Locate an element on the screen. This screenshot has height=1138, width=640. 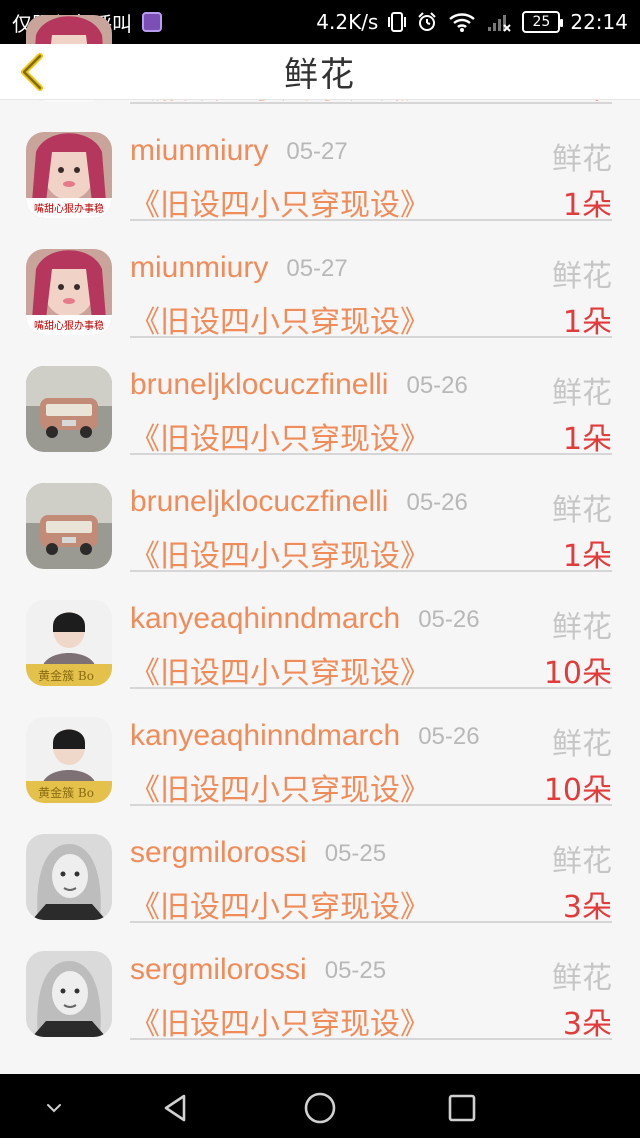
chevron-left-icon is located at coordinates (32, 72).